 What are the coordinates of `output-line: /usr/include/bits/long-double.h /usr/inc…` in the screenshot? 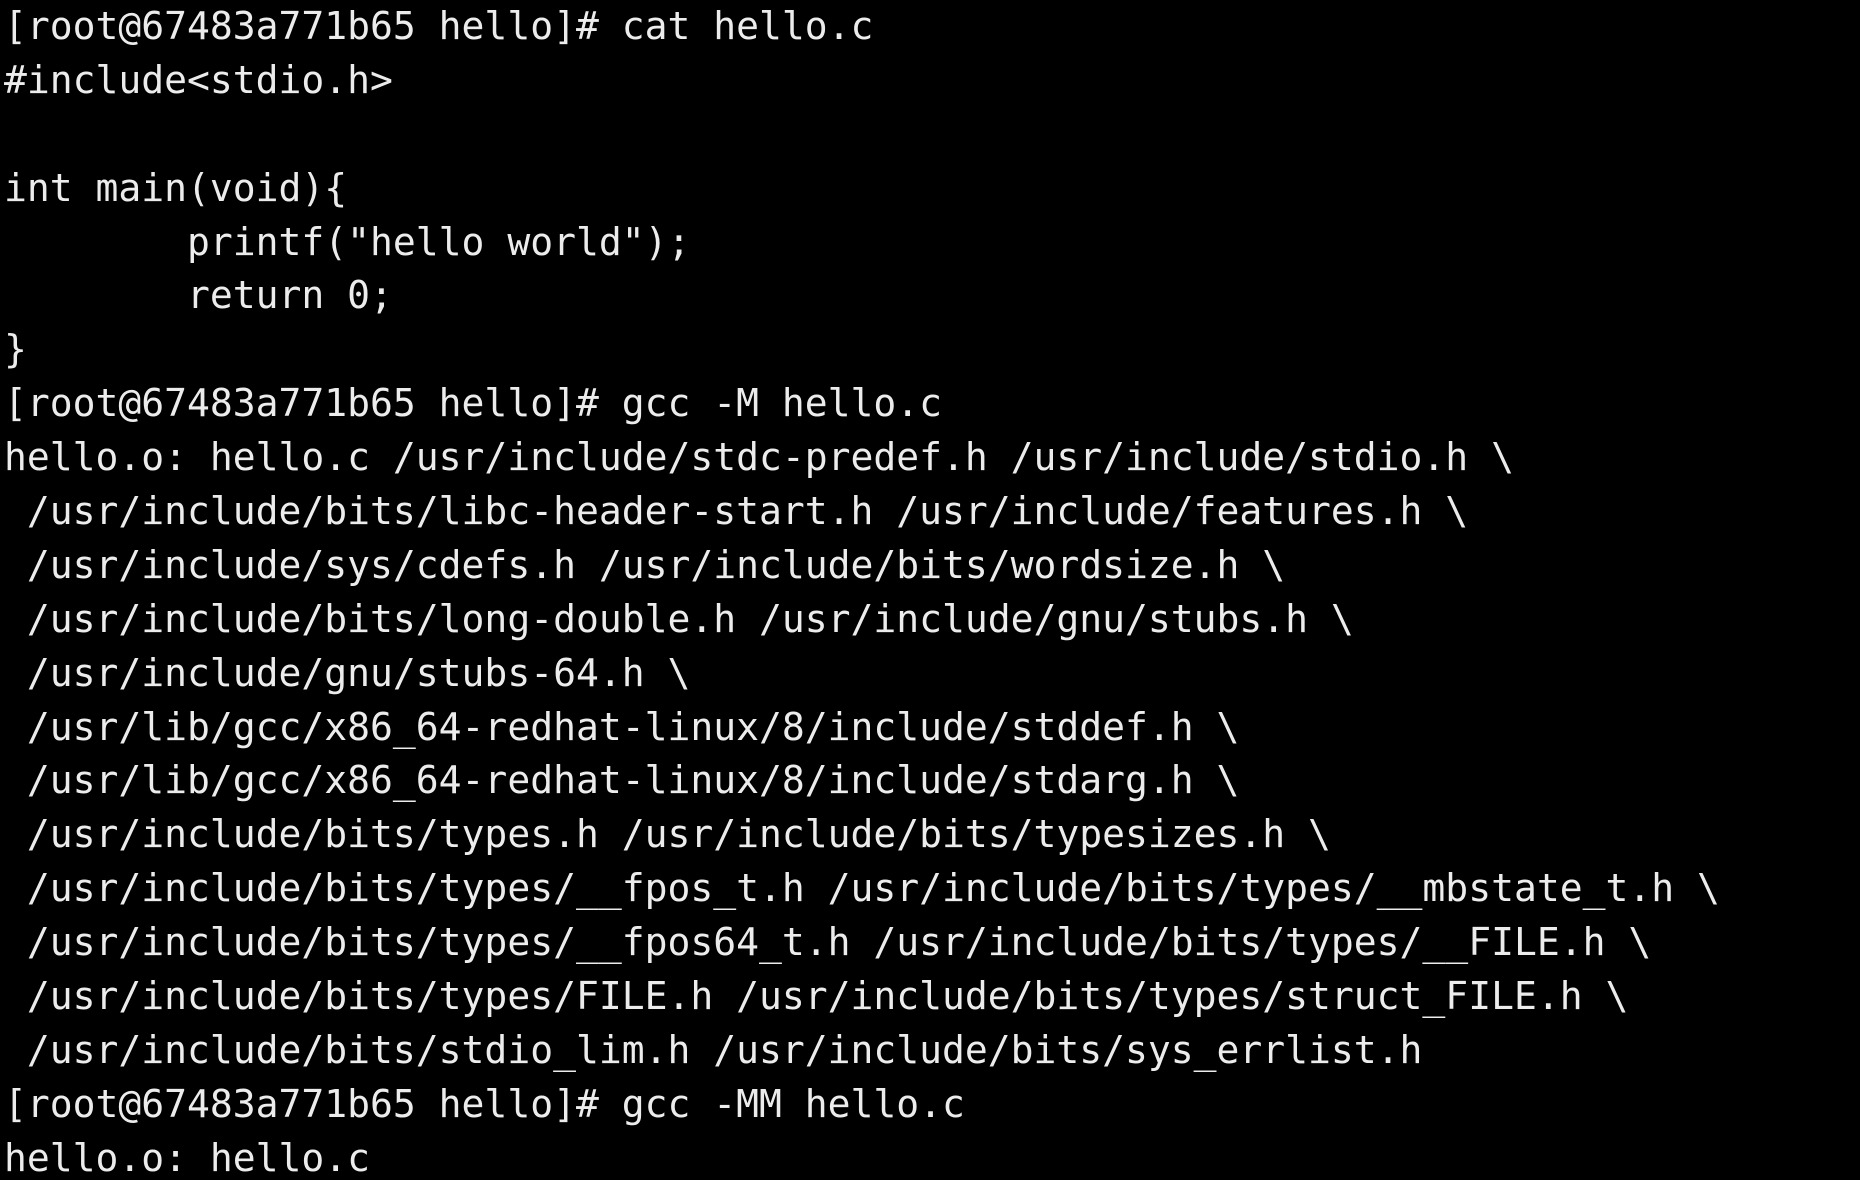 It's located at (679, 618).